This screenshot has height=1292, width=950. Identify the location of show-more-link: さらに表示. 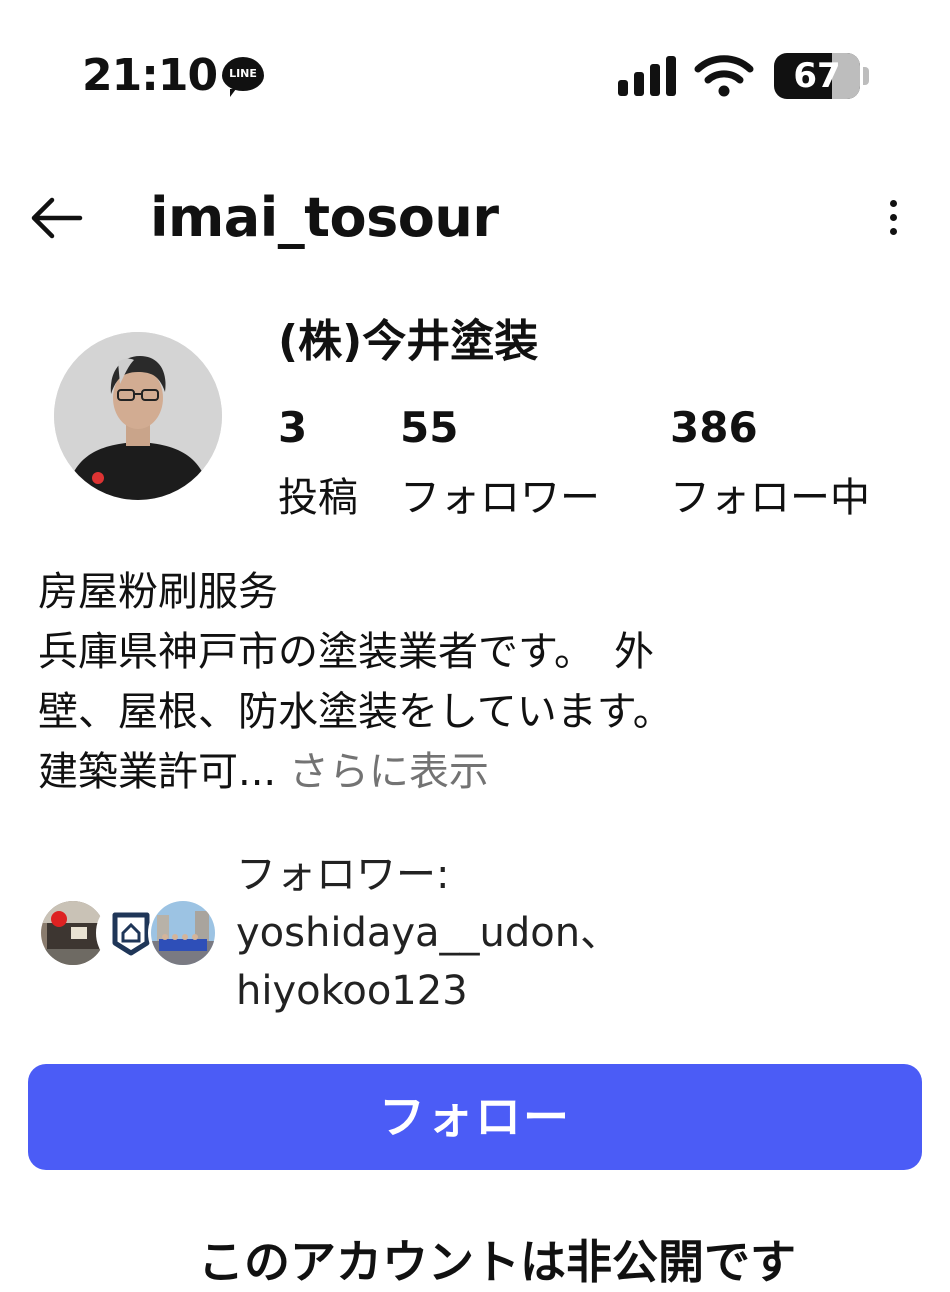
(389, 772).